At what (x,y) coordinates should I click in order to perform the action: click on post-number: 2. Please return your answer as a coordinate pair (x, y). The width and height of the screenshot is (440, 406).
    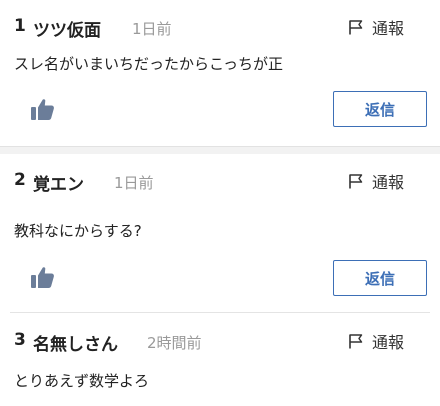
    Looking at the image, I should click on (20, 180).